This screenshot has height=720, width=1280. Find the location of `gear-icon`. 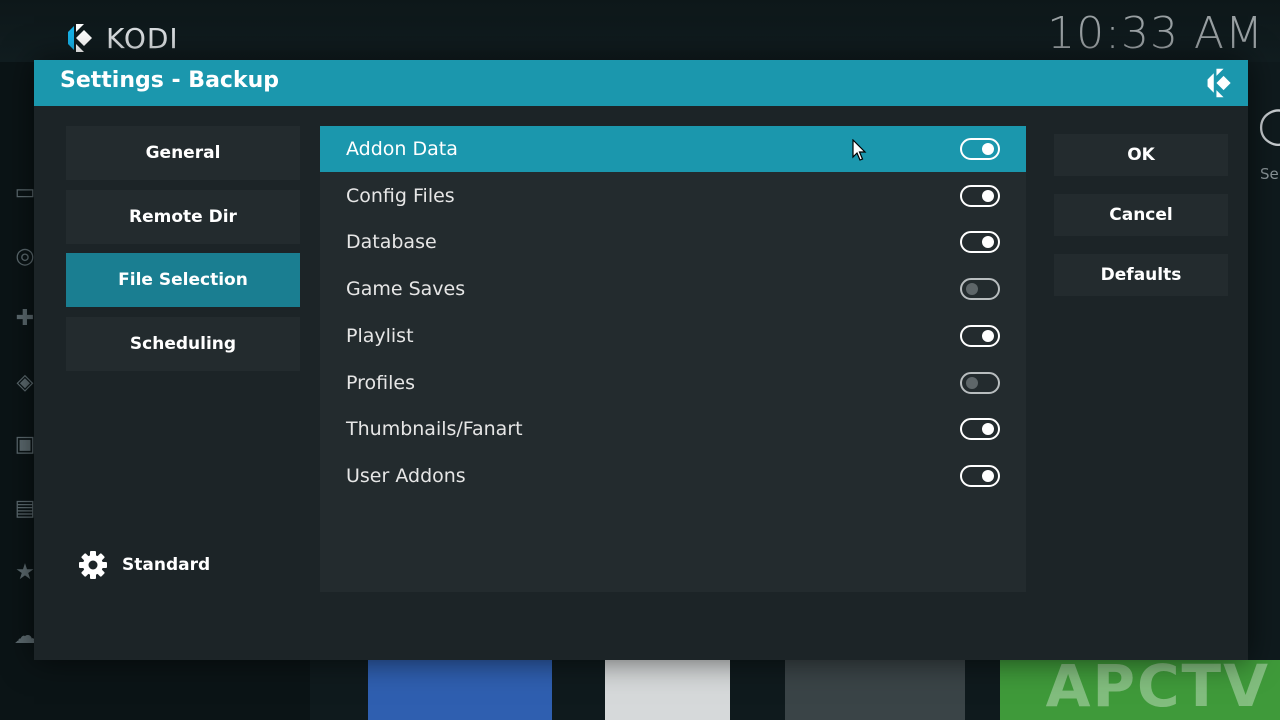

gear-icon is located at coordinates (93, 565).